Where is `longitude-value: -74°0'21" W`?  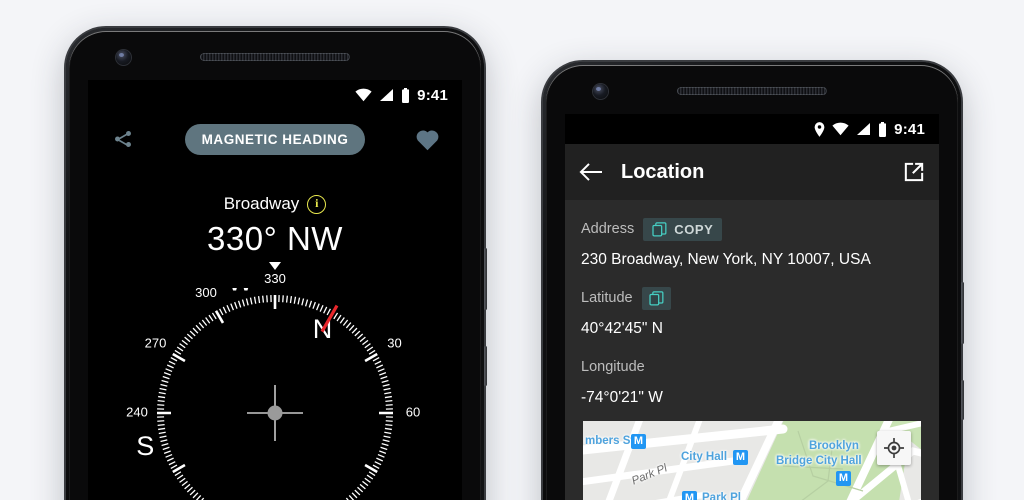 longitude-value: -74°0'21" W is located at coordinates (622, 397).